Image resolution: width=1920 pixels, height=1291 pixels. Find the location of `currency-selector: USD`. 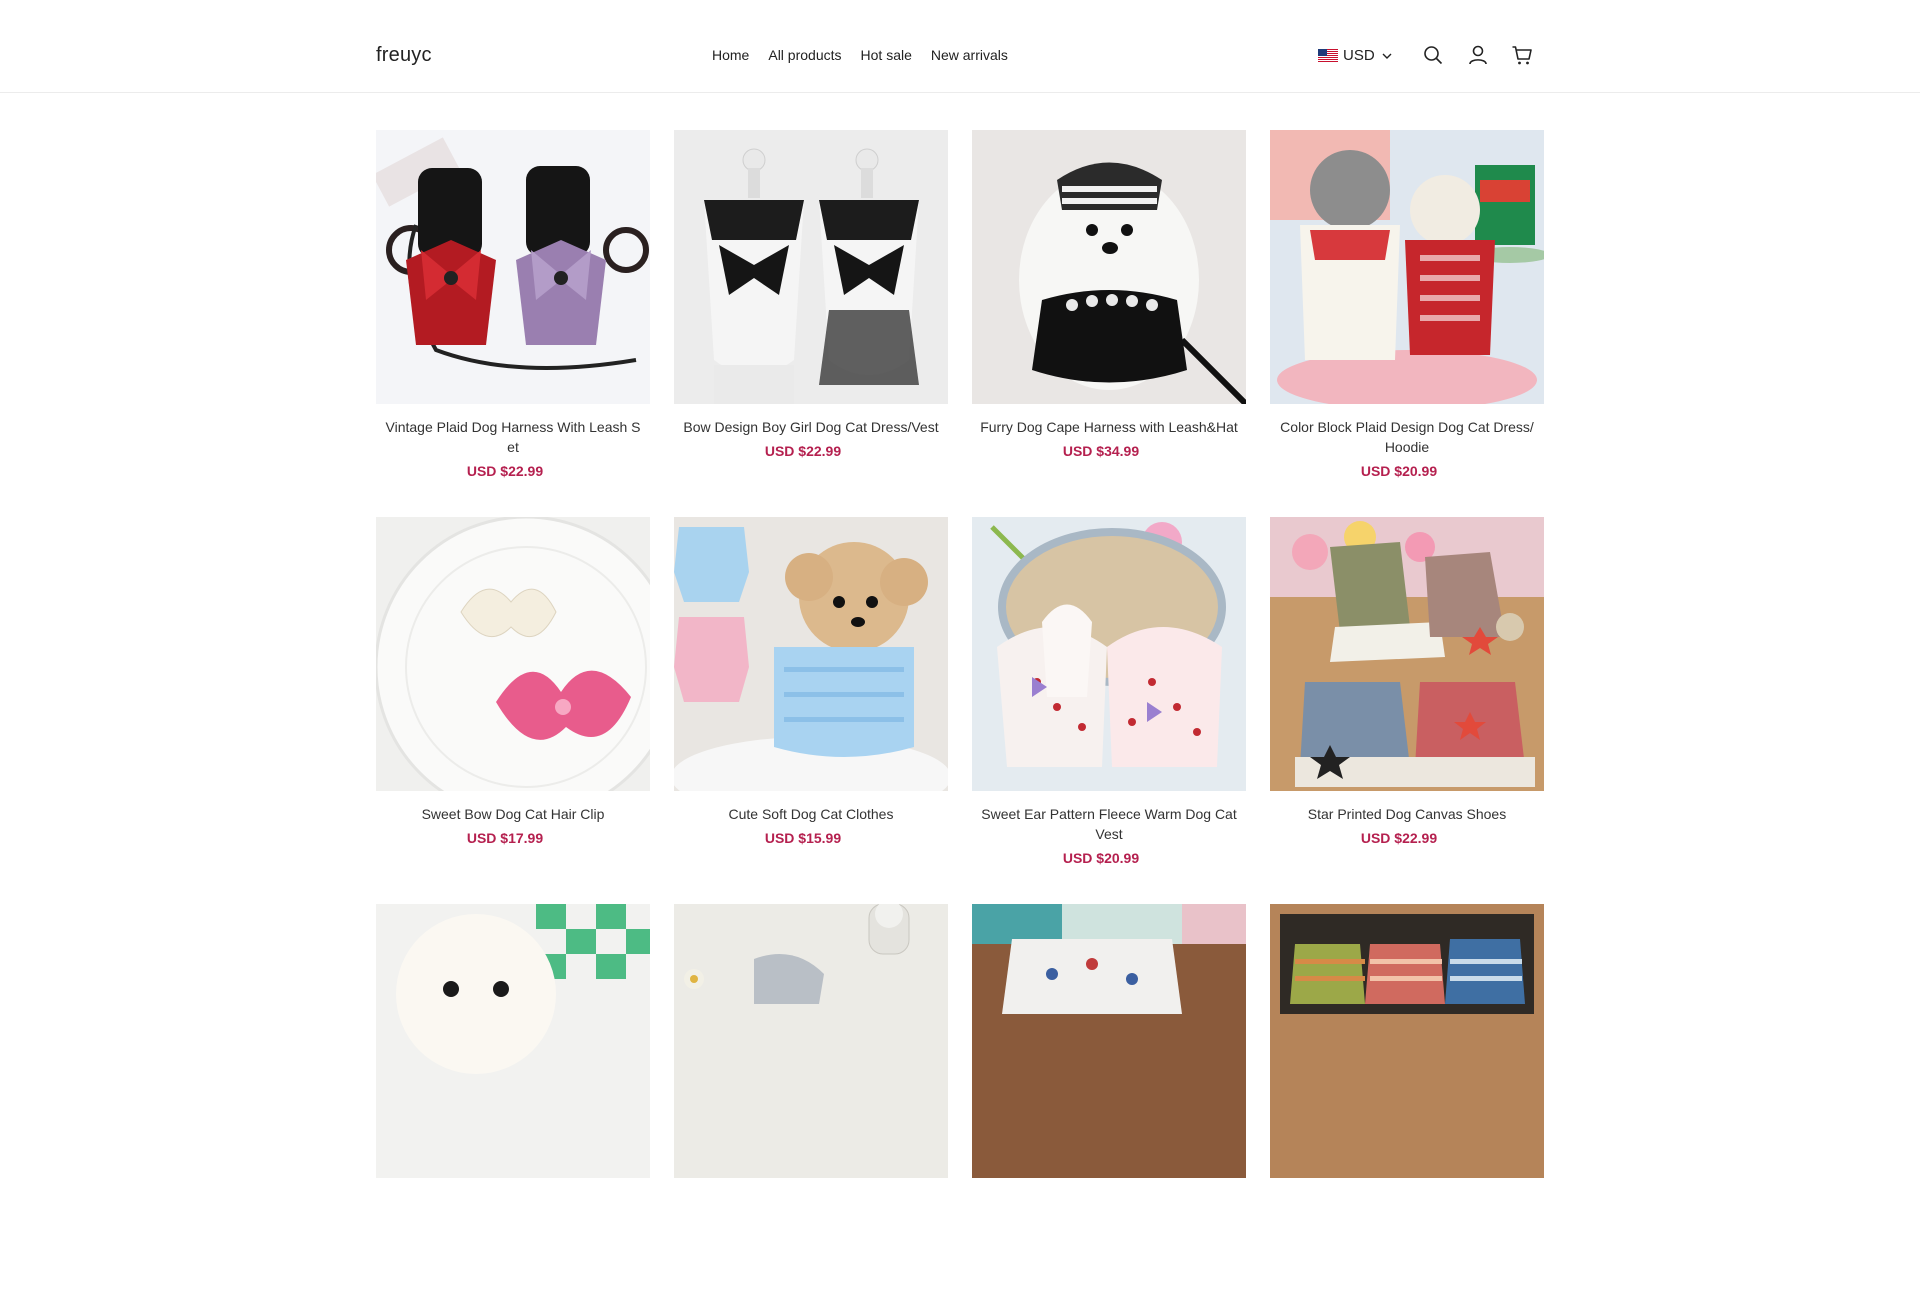

currency-selector: USD is located at coordinates (1355, 55).